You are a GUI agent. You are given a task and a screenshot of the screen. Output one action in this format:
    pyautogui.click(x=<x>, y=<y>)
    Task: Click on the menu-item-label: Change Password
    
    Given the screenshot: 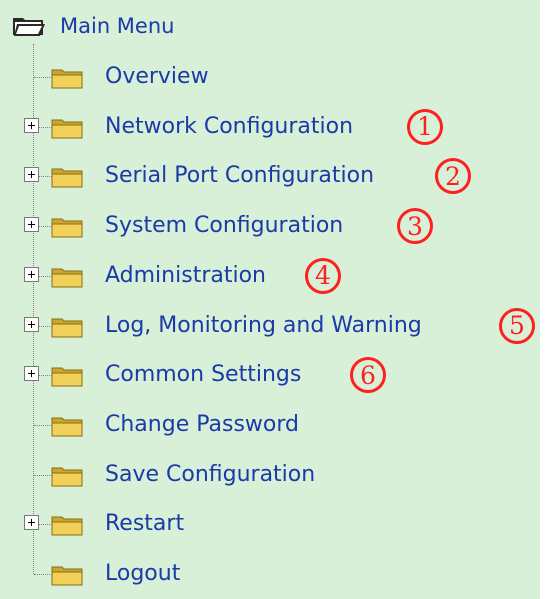 What is the action you would take?
    pyautogui.click(x=202, y=424)
    